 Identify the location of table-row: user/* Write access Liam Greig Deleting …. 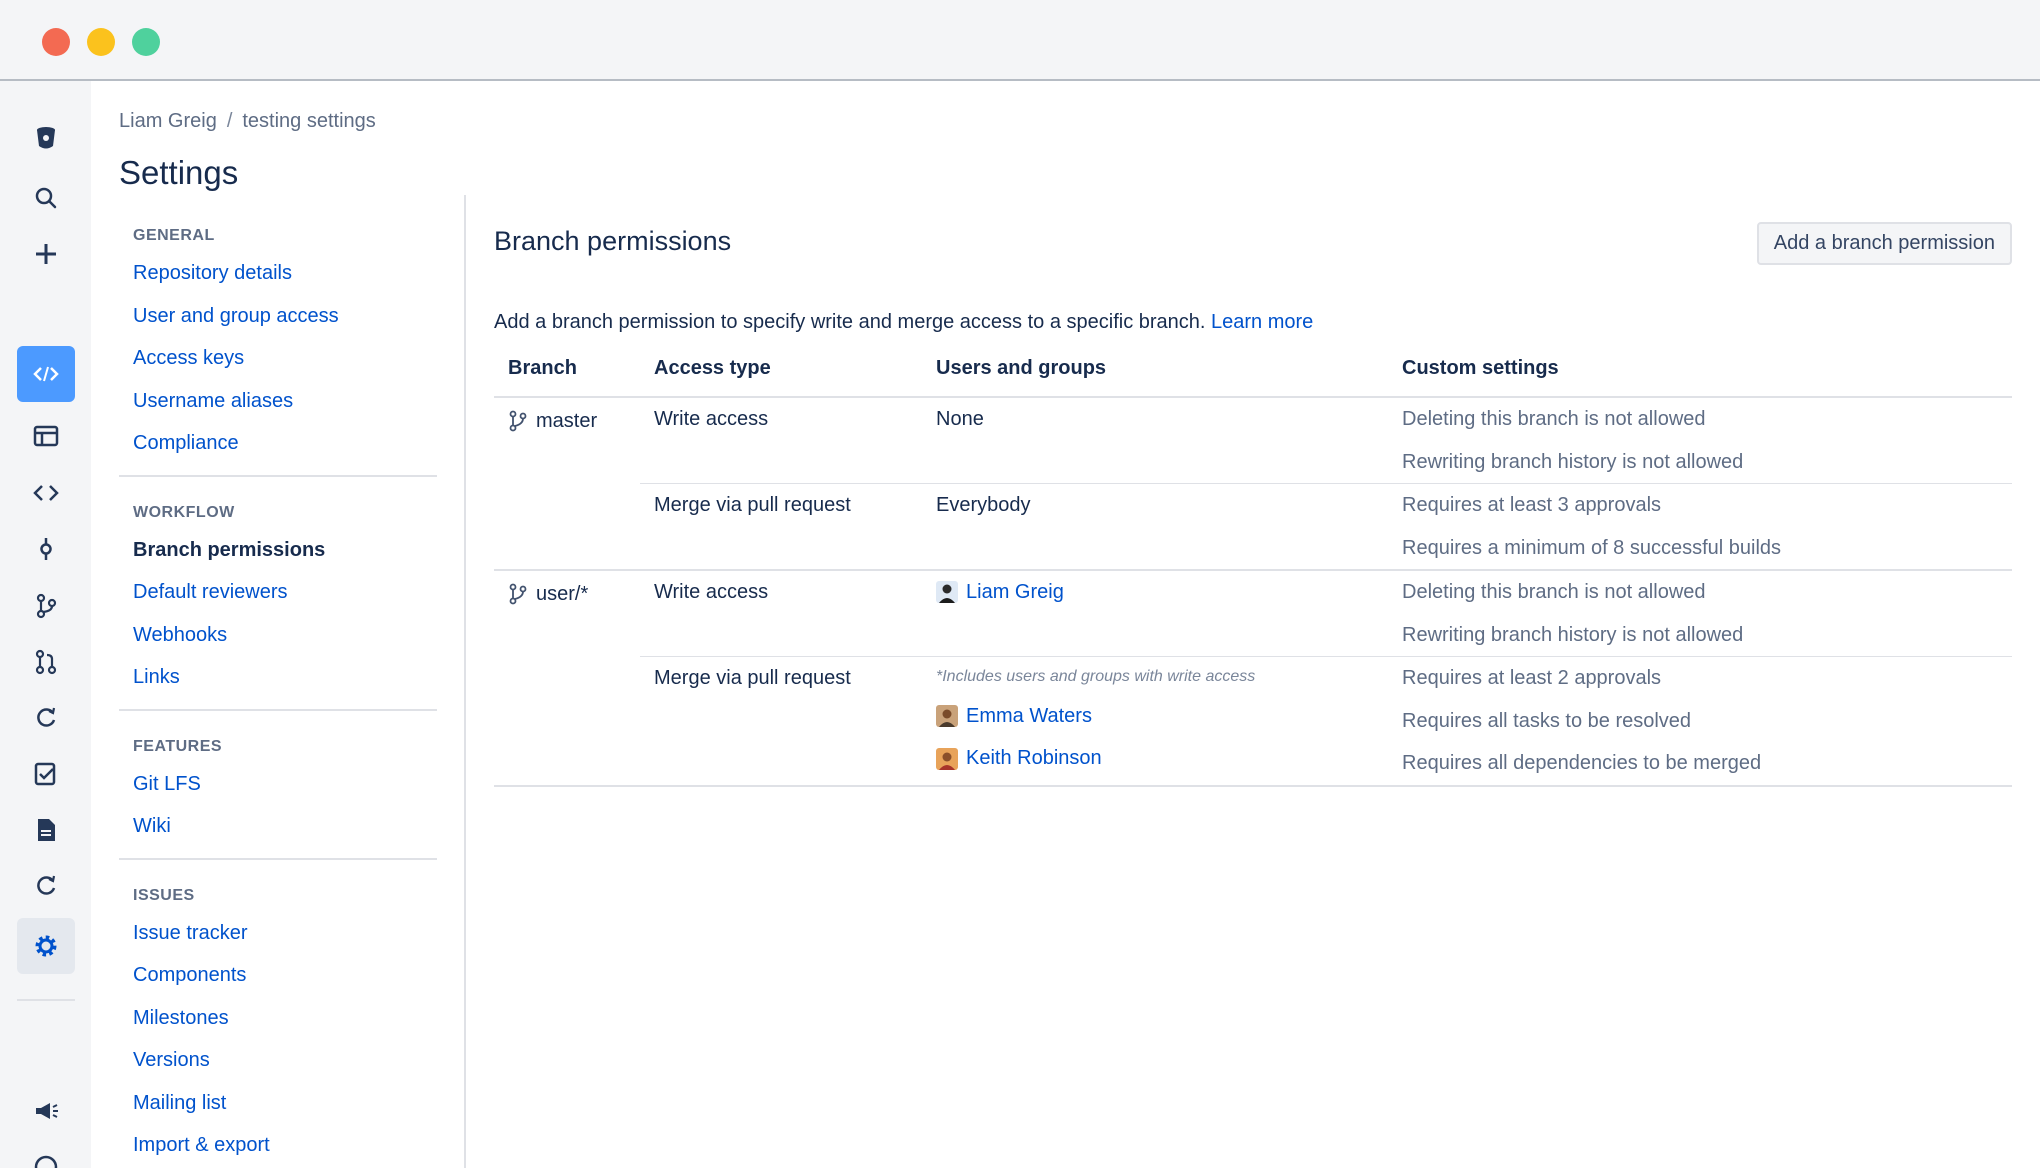
(1253, 678).